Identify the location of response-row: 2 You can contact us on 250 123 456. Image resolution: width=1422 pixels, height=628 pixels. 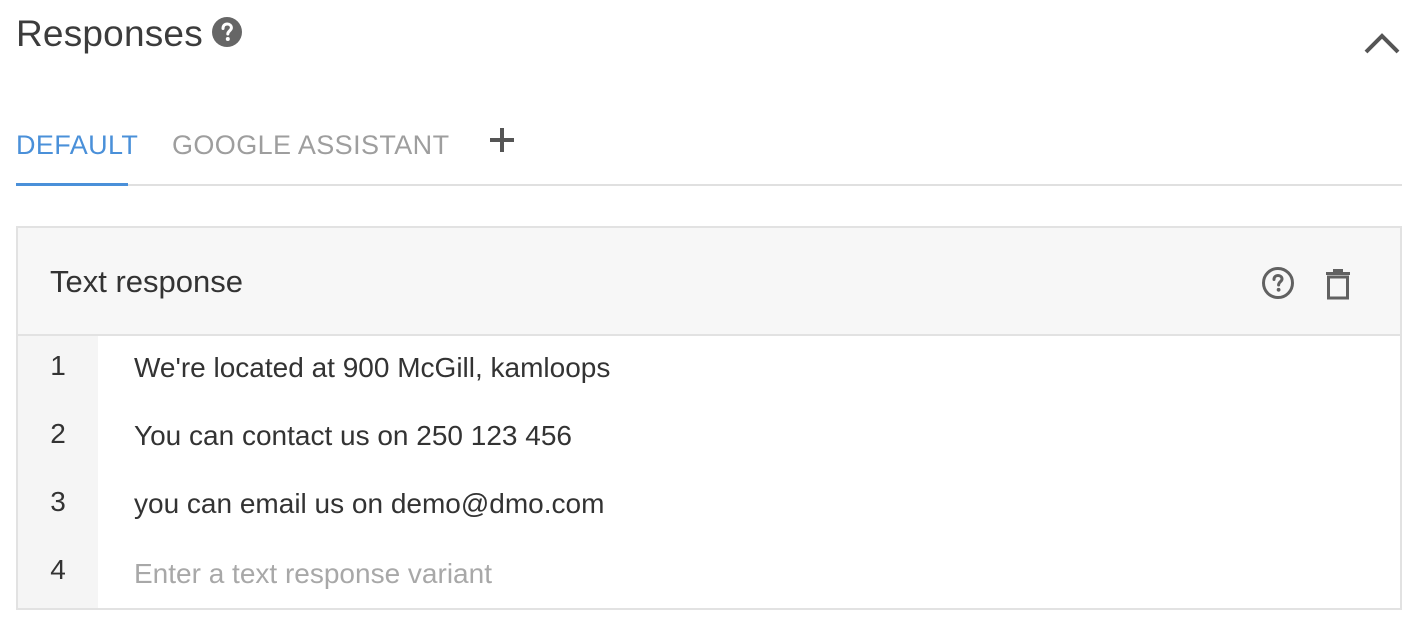
(709, 438).